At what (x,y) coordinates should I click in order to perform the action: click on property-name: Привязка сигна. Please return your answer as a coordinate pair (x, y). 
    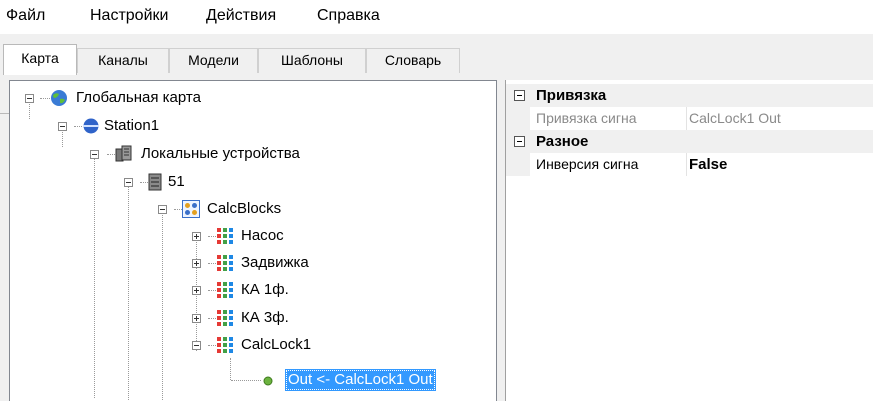
    Looking at the image, I should click on (586, 118).